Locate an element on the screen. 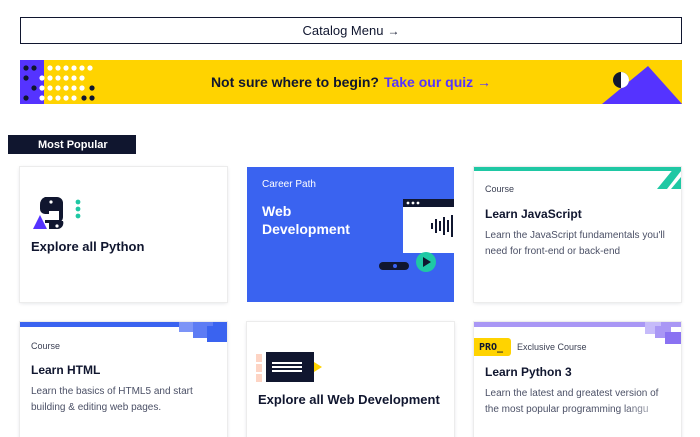 This screenshot has width=700, height=437. card-desc-line1: Learn the latest and greatest version of is located at coordinates (572, 393).